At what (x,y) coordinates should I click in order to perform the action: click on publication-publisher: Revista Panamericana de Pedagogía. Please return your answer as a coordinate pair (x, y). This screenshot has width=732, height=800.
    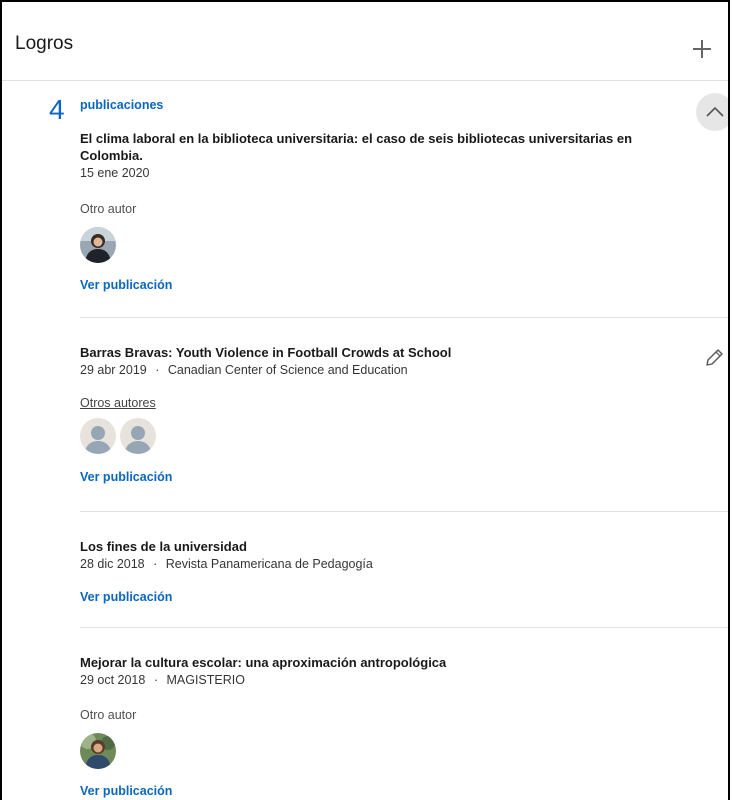
    Looking at the image, I should click on (269, 564).